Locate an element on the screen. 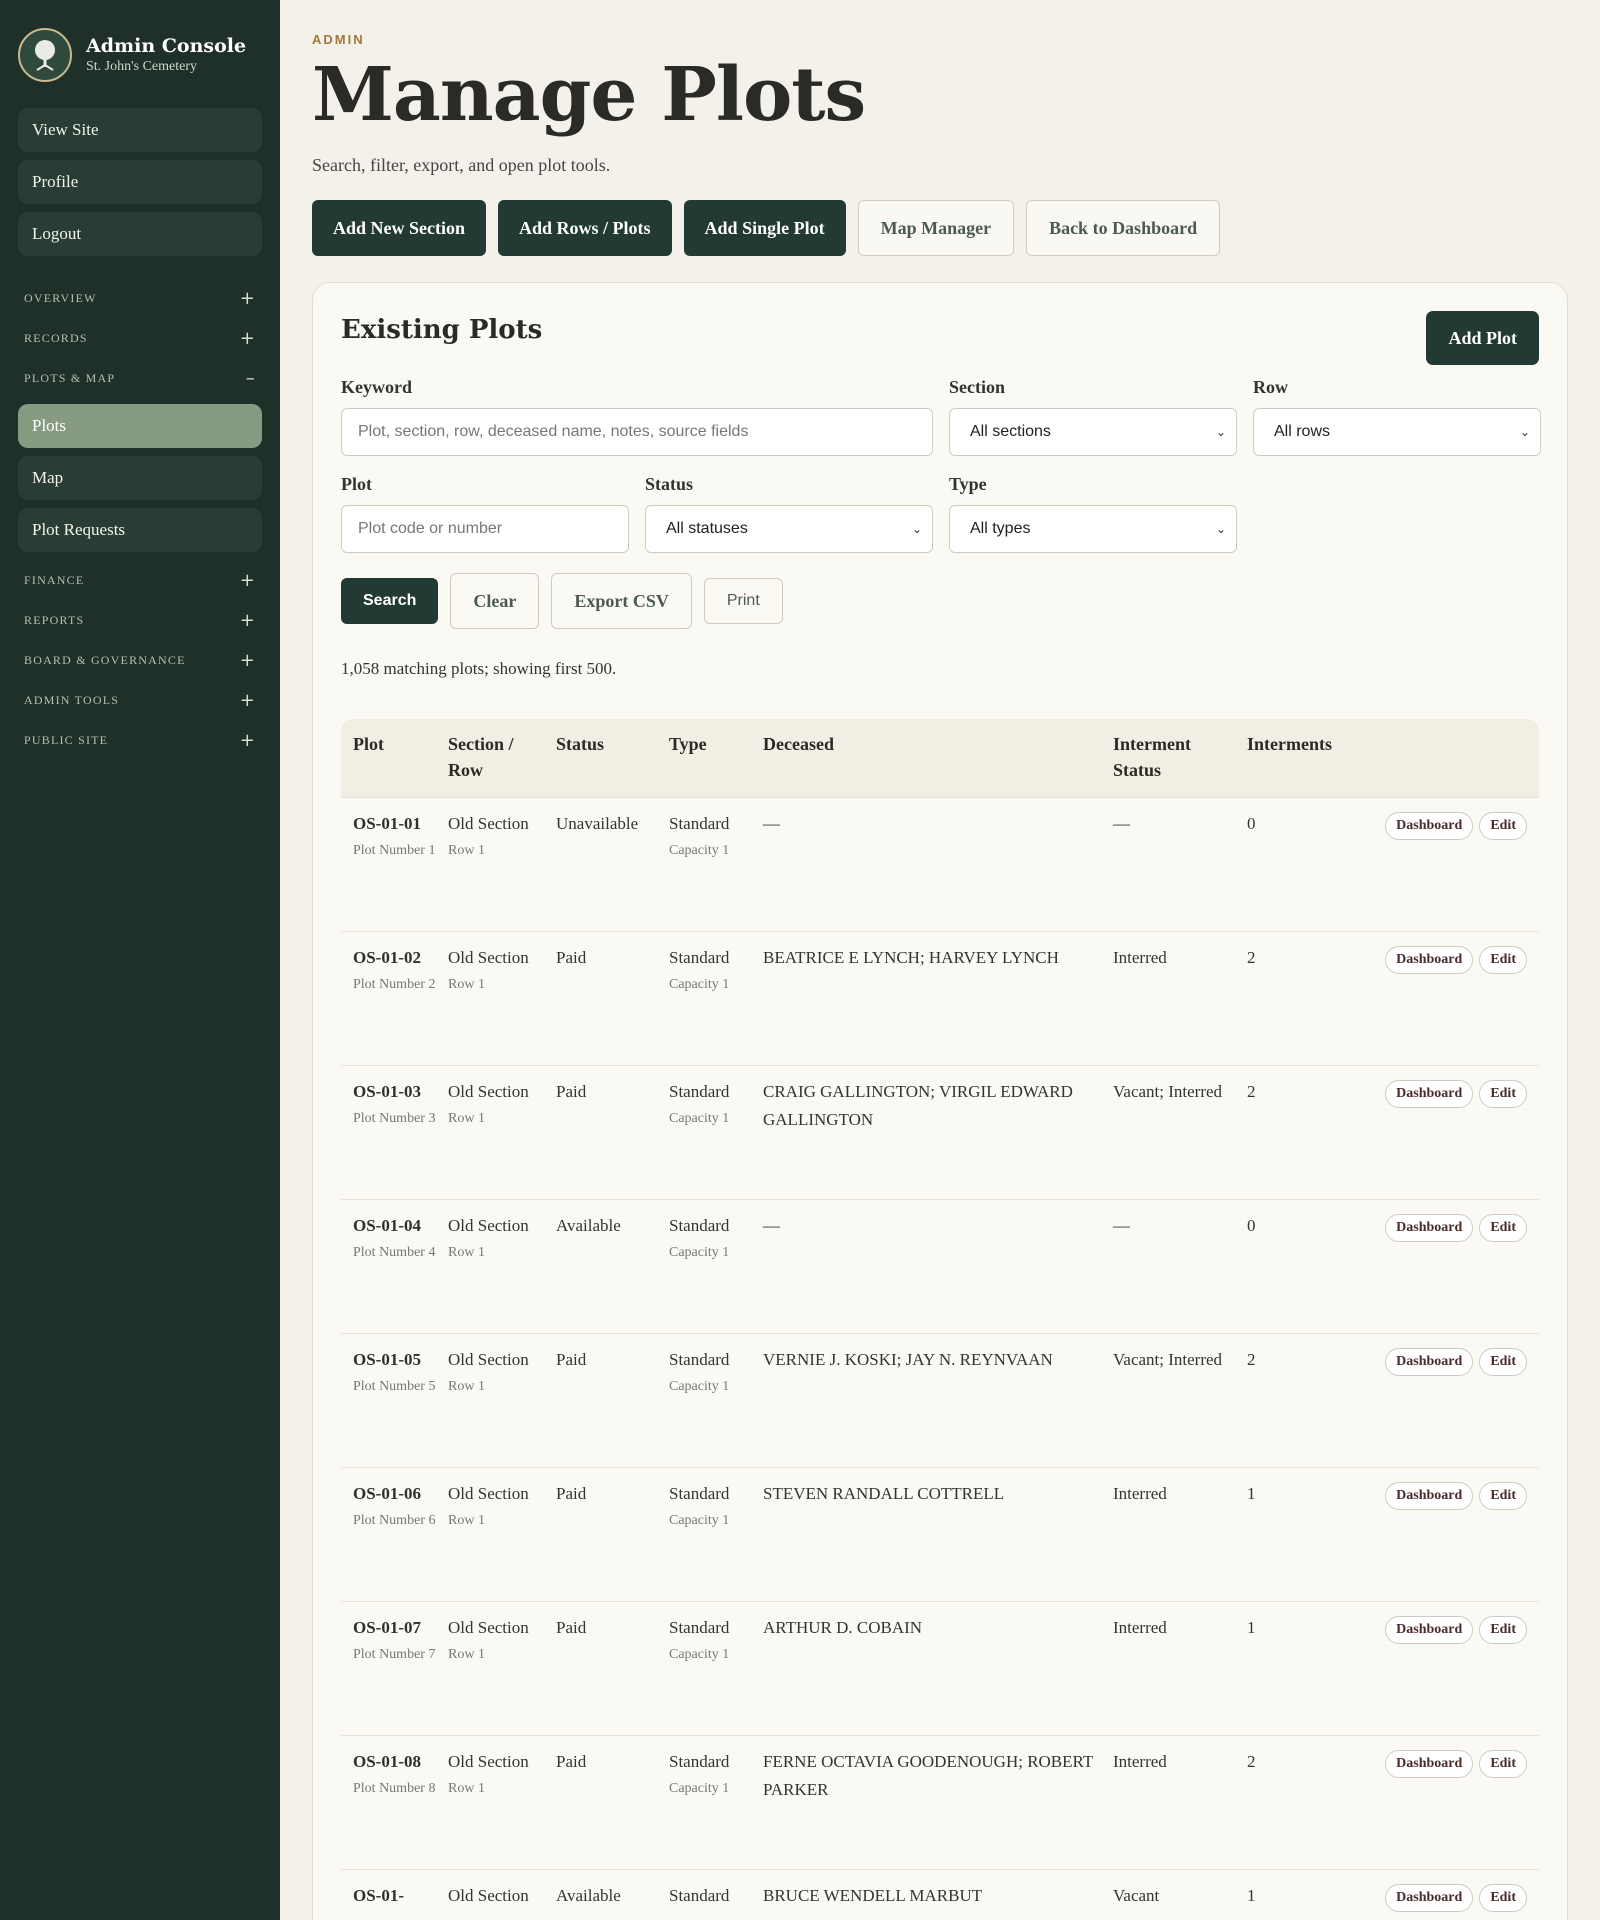  col-interment-status: Interment Status is located at coordinates (1168, 764).